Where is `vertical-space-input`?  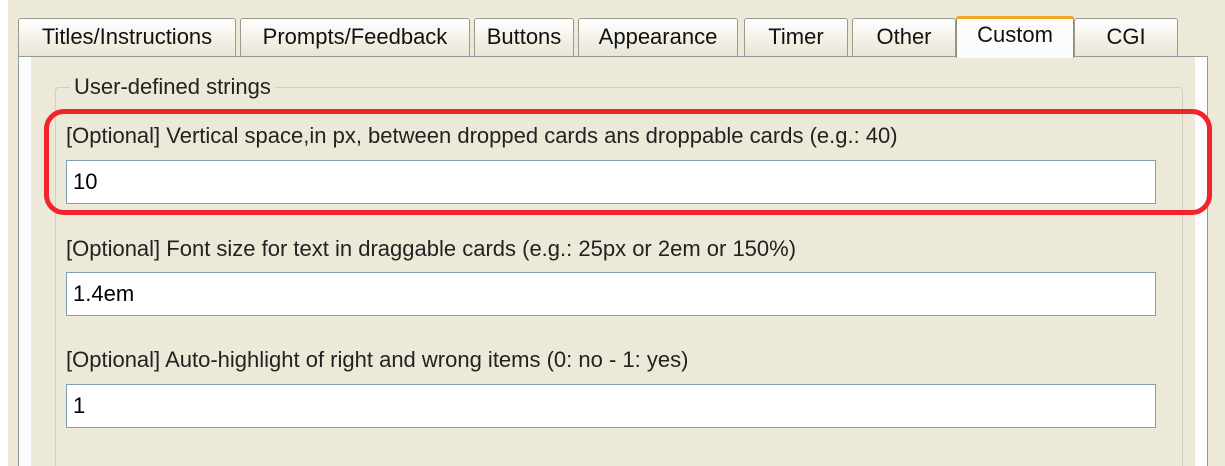 vertical-space-input is located at coordinates (611, 182).